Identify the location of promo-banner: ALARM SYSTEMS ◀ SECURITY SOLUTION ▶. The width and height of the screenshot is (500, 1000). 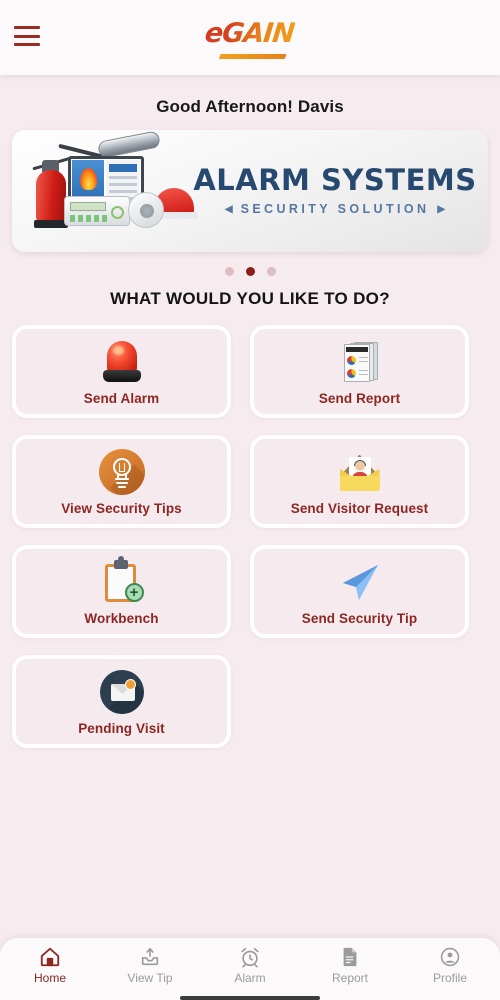
(250, 191).